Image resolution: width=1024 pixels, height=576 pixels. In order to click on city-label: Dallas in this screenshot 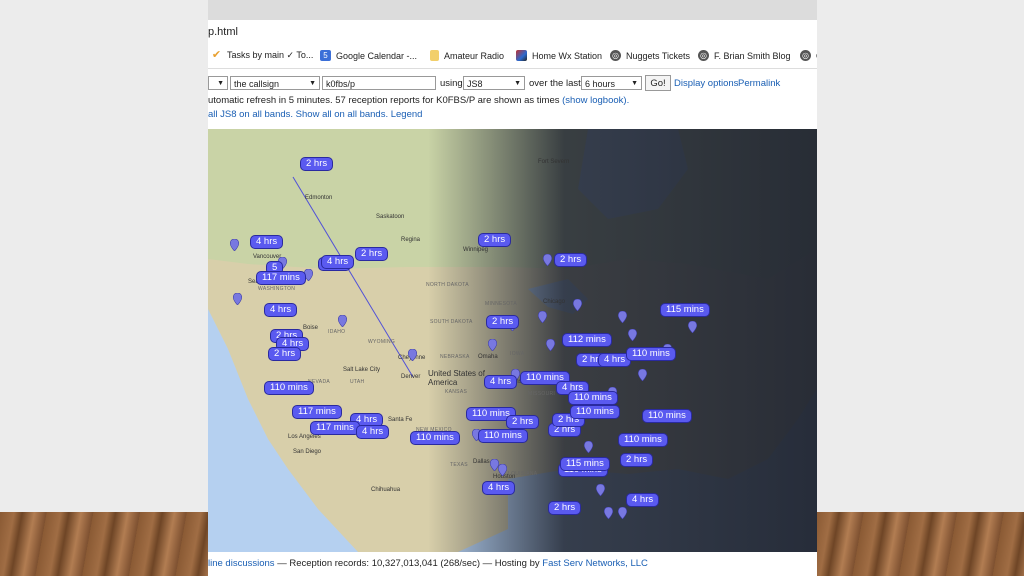, I will do `click(481, 462)`.